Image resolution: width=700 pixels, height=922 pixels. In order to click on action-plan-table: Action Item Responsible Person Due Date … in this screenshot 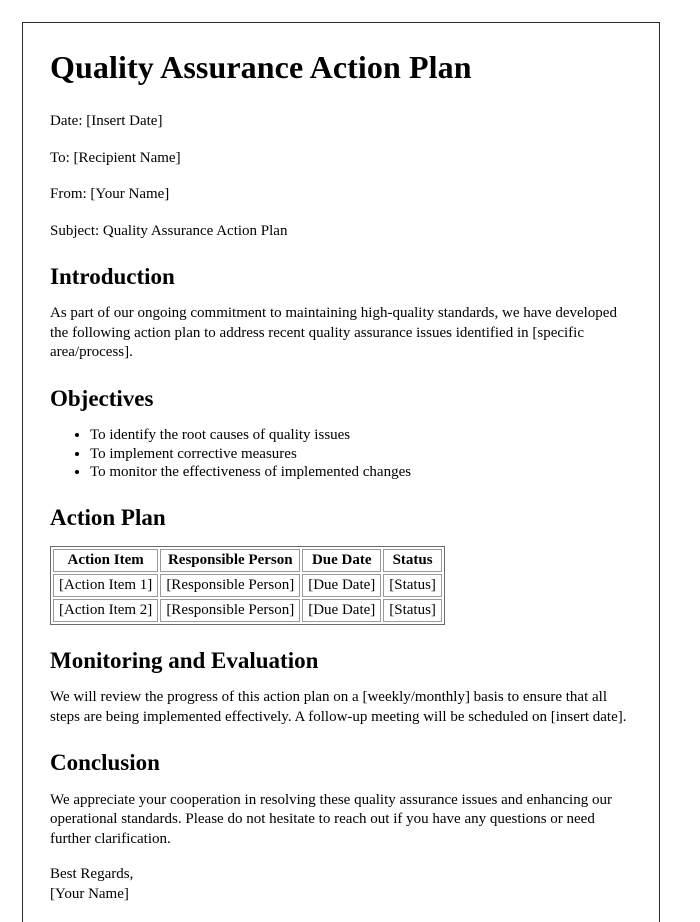, I will do `click(247, 585)`.